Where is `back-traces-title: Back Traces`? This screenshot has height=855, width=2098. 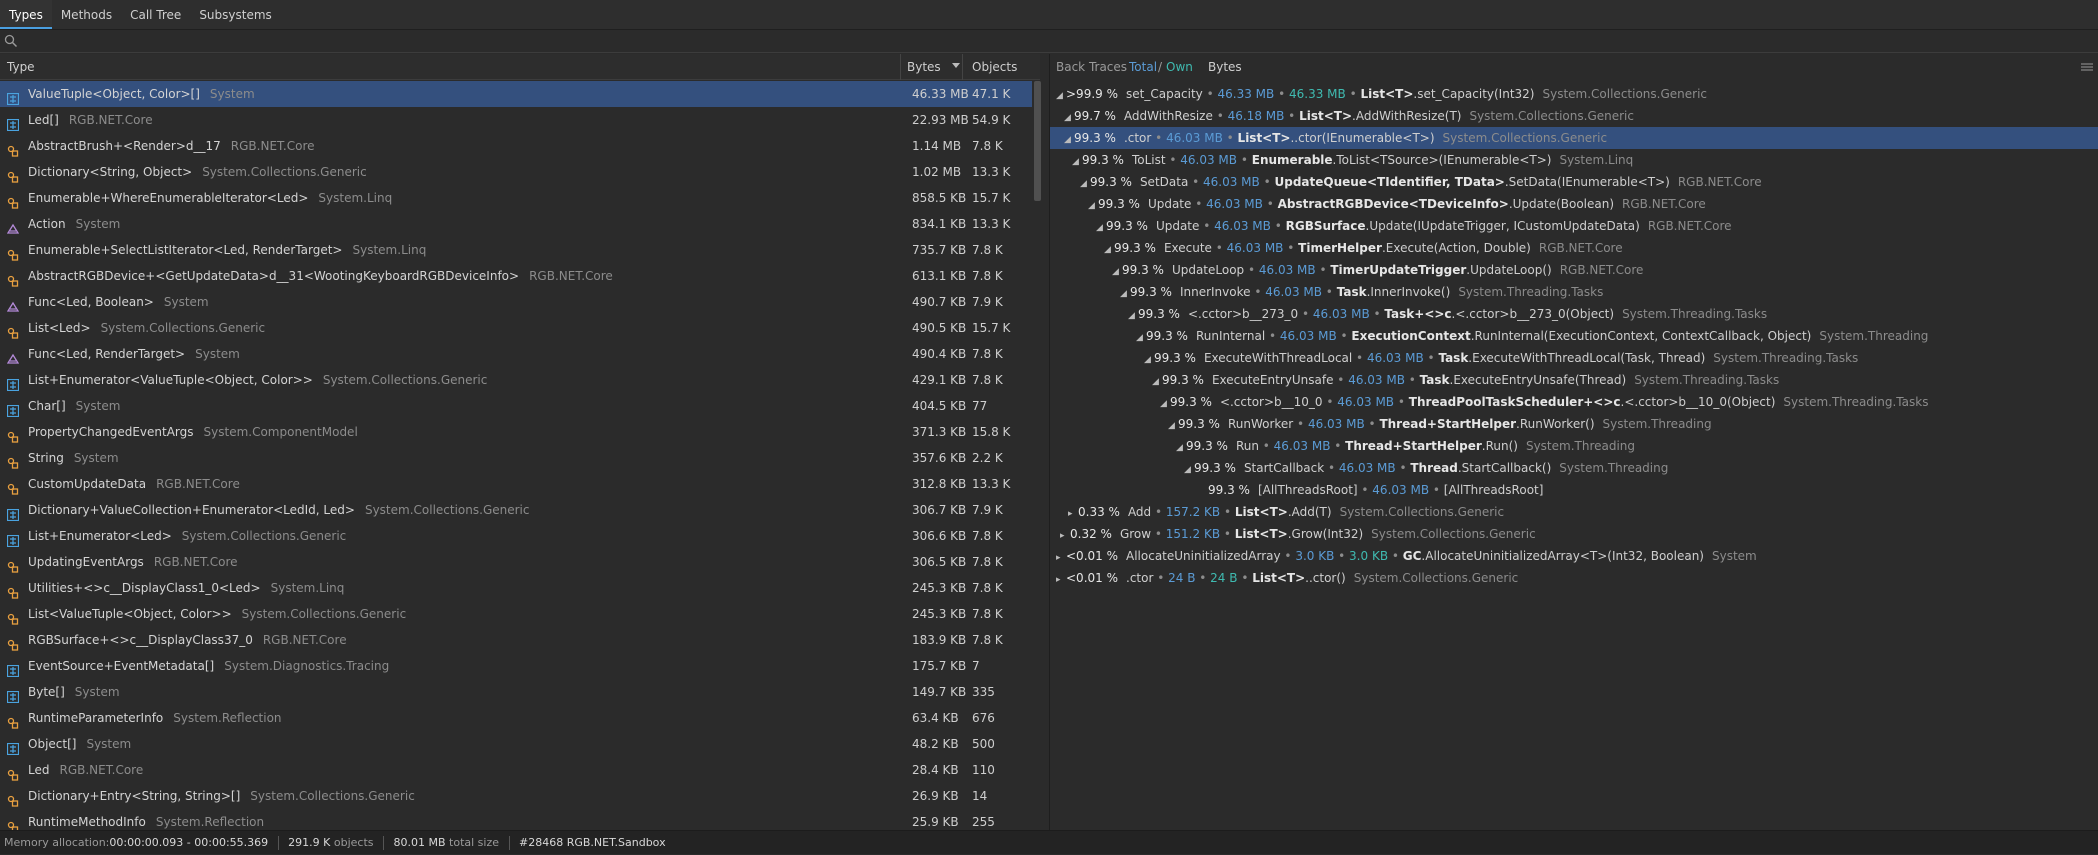
back-traces-title: Back Traces is located at coordinates (1091, 67).